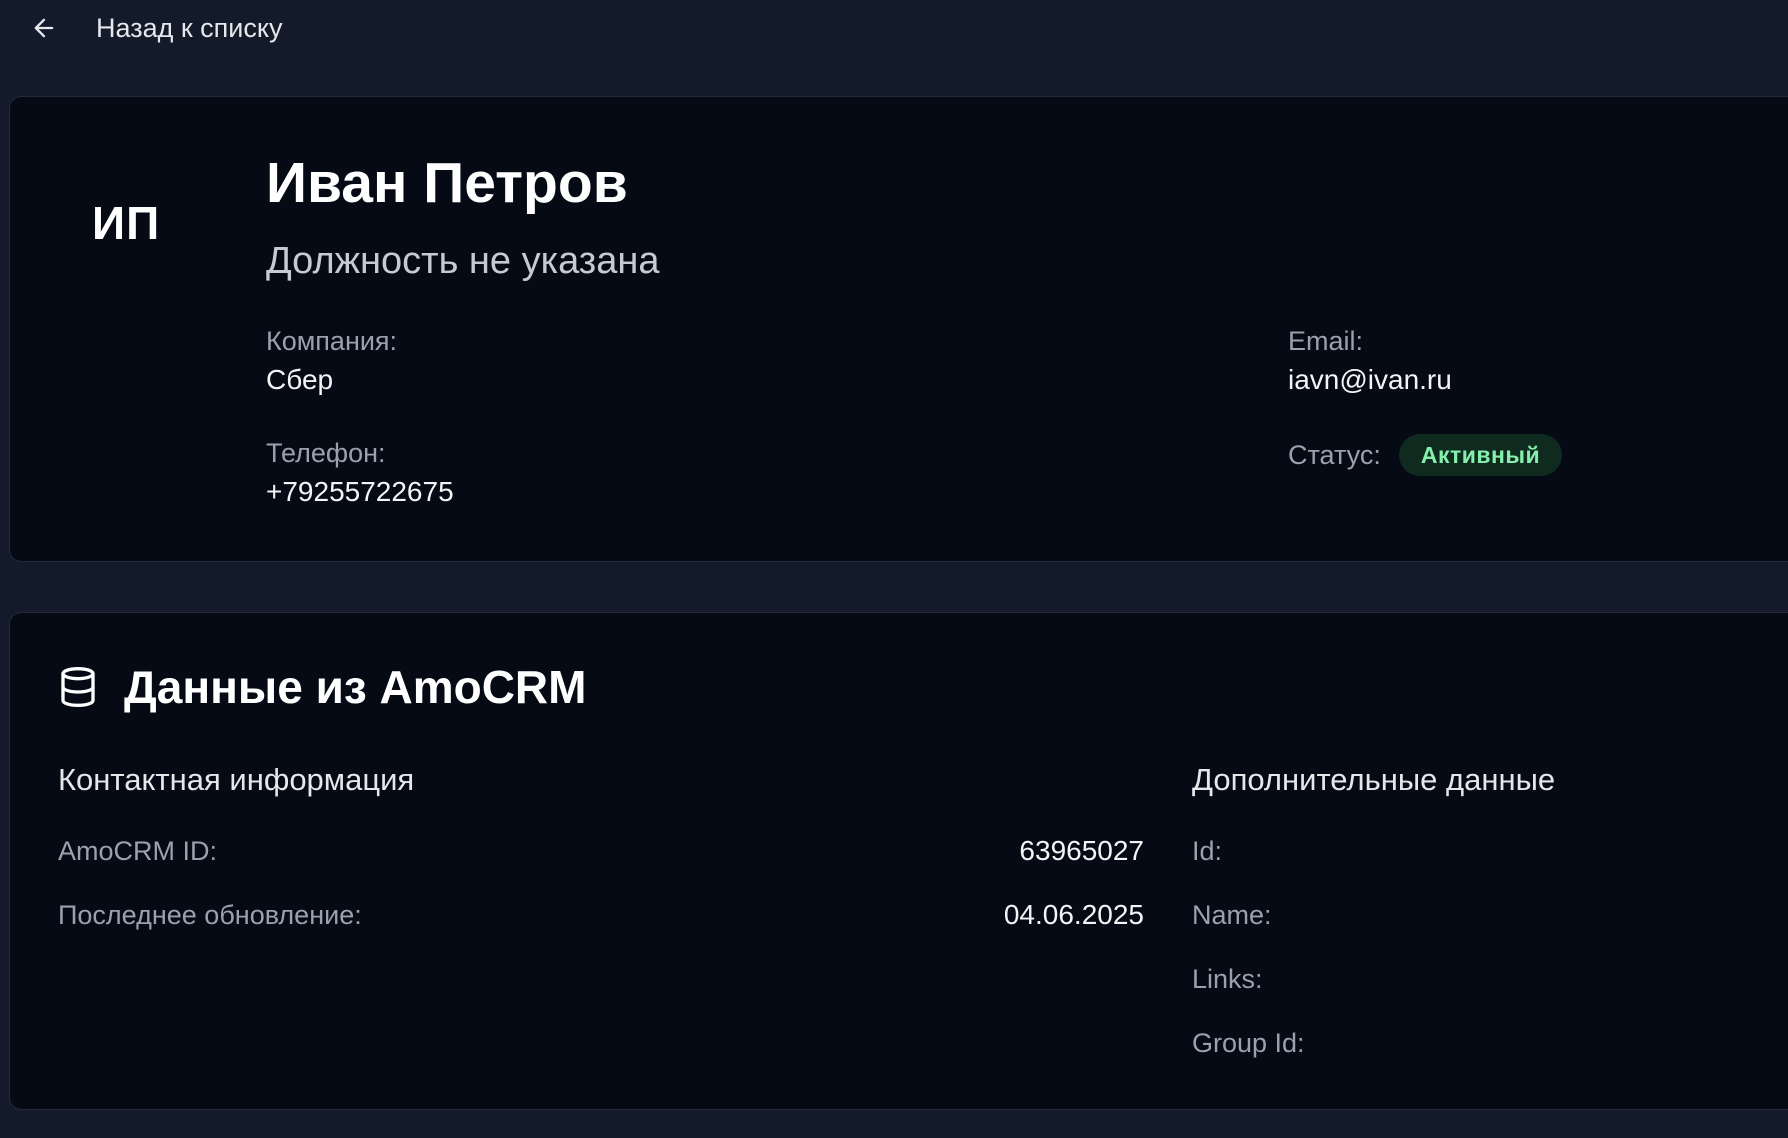 Image resolution: width=1788 pixels, height=1138 pixels. What do you see at coordinates (189, 27) in the screenshot?
I see `back-label: Назад к списку` at bounding box center [189, 27].